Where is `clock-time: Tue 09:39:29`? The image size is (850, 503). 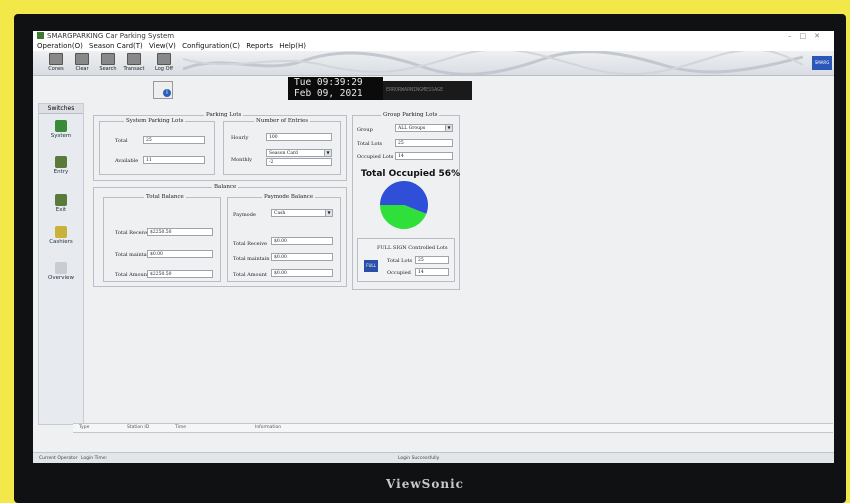 clock-time: Tue 09:39:29 is located at coordinates (328, 82).